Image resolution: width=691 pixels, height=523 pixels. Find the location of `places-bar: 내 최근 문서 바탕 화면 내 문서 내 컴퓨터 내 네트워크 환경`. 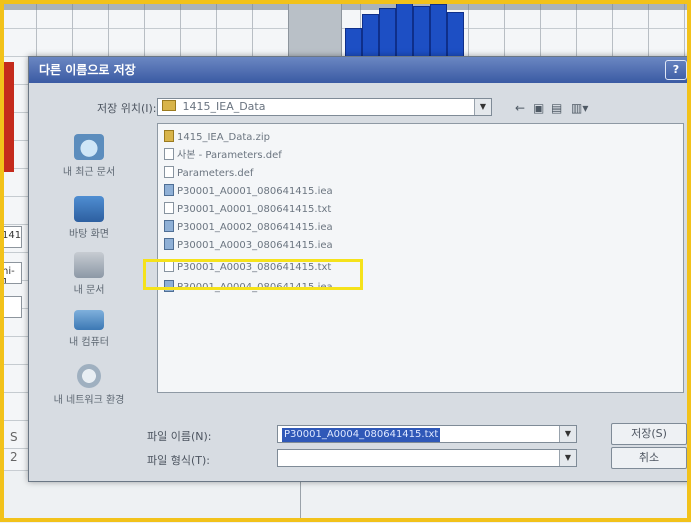

places-bar: 내 최근 문서 바탕 화면 내 문서 내 컴퓨터 내 네트워크 환경 is located at coordinates (89, 269).